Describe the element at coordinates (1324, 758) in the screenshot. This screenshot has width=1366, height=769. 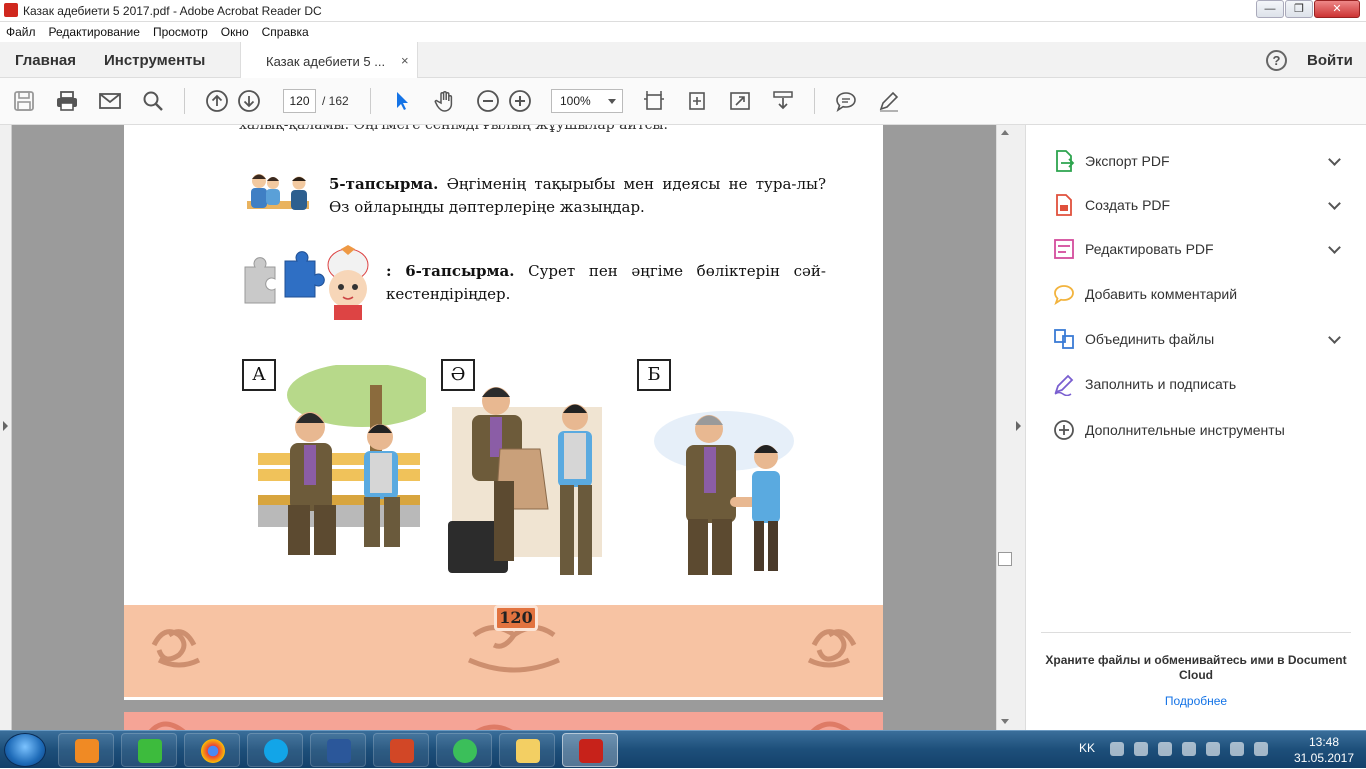
I see `clock-date: 31.05.2017` at that location.